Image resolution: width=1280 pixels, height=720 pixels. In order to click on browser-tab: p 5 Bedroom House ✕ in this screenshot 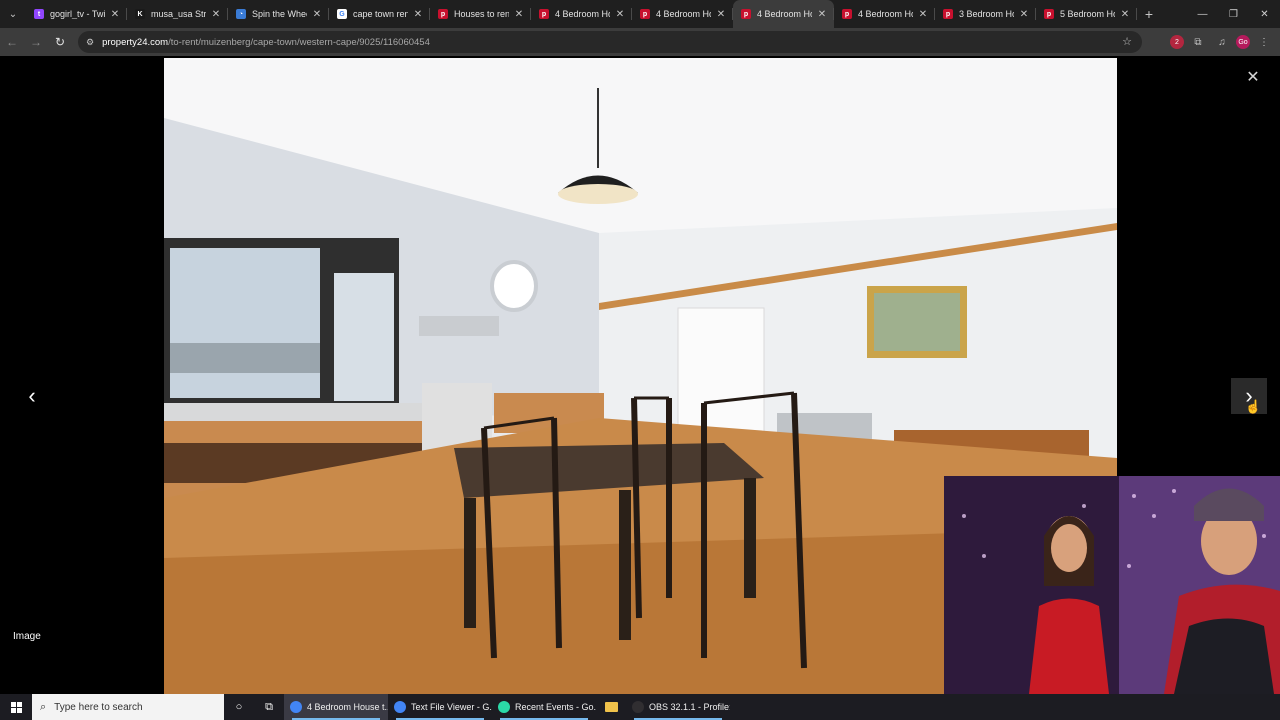, I will do `click(1086, 14)`.